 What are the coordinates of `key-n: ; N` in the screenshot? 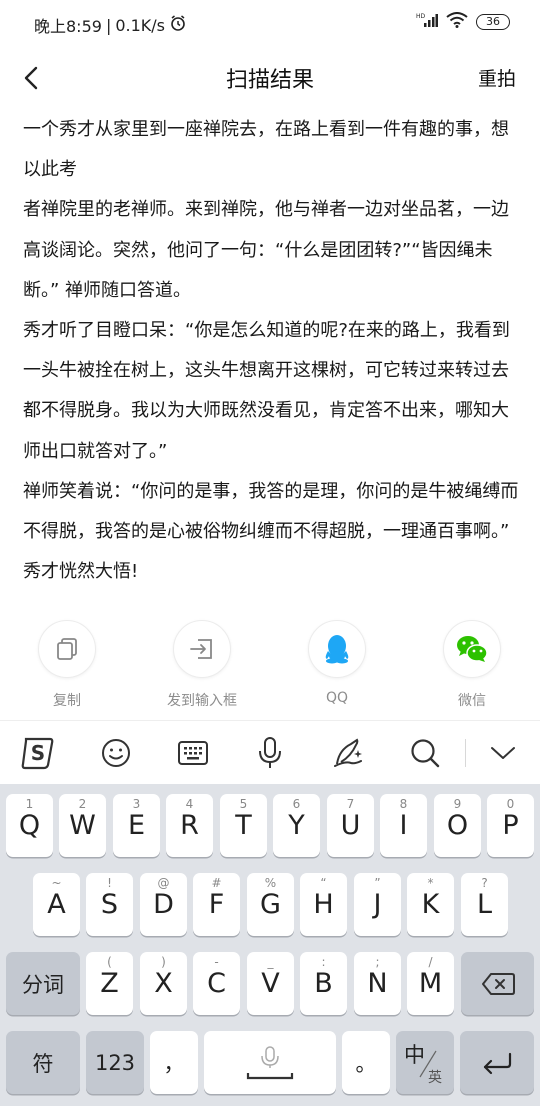 It's located at (377, 983).